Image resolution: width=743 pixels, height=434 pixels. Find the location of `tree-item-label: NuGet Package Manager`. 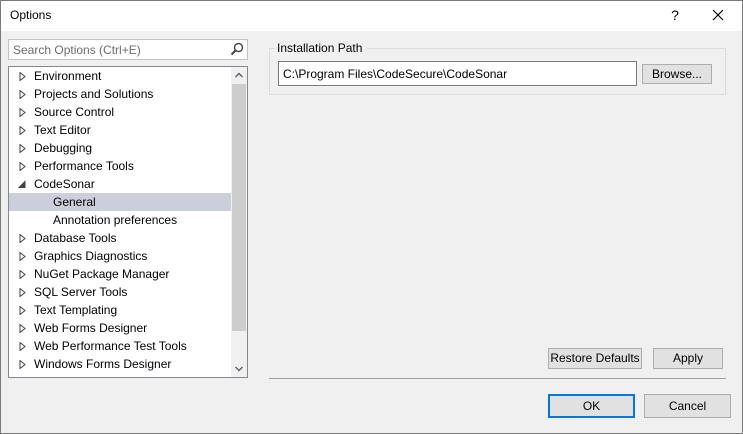

tree-item-label: NuGet Package Manager is located at coordinates (102, 274).